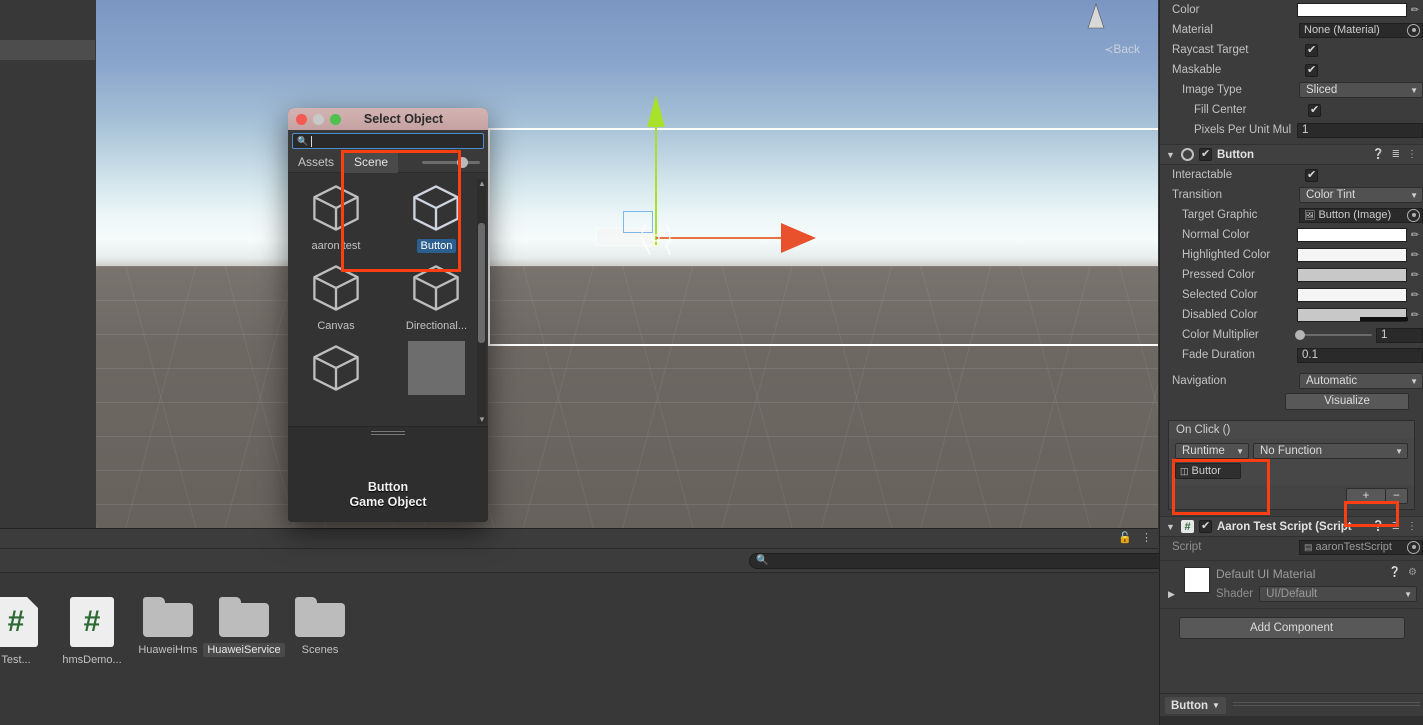 The height and width of the screenshot is (725, 1423). What do you see at coordinates (1361, 30) in the screenshot?
I see `material-object-field: None (Material)` at bounding box center [1361, 30].